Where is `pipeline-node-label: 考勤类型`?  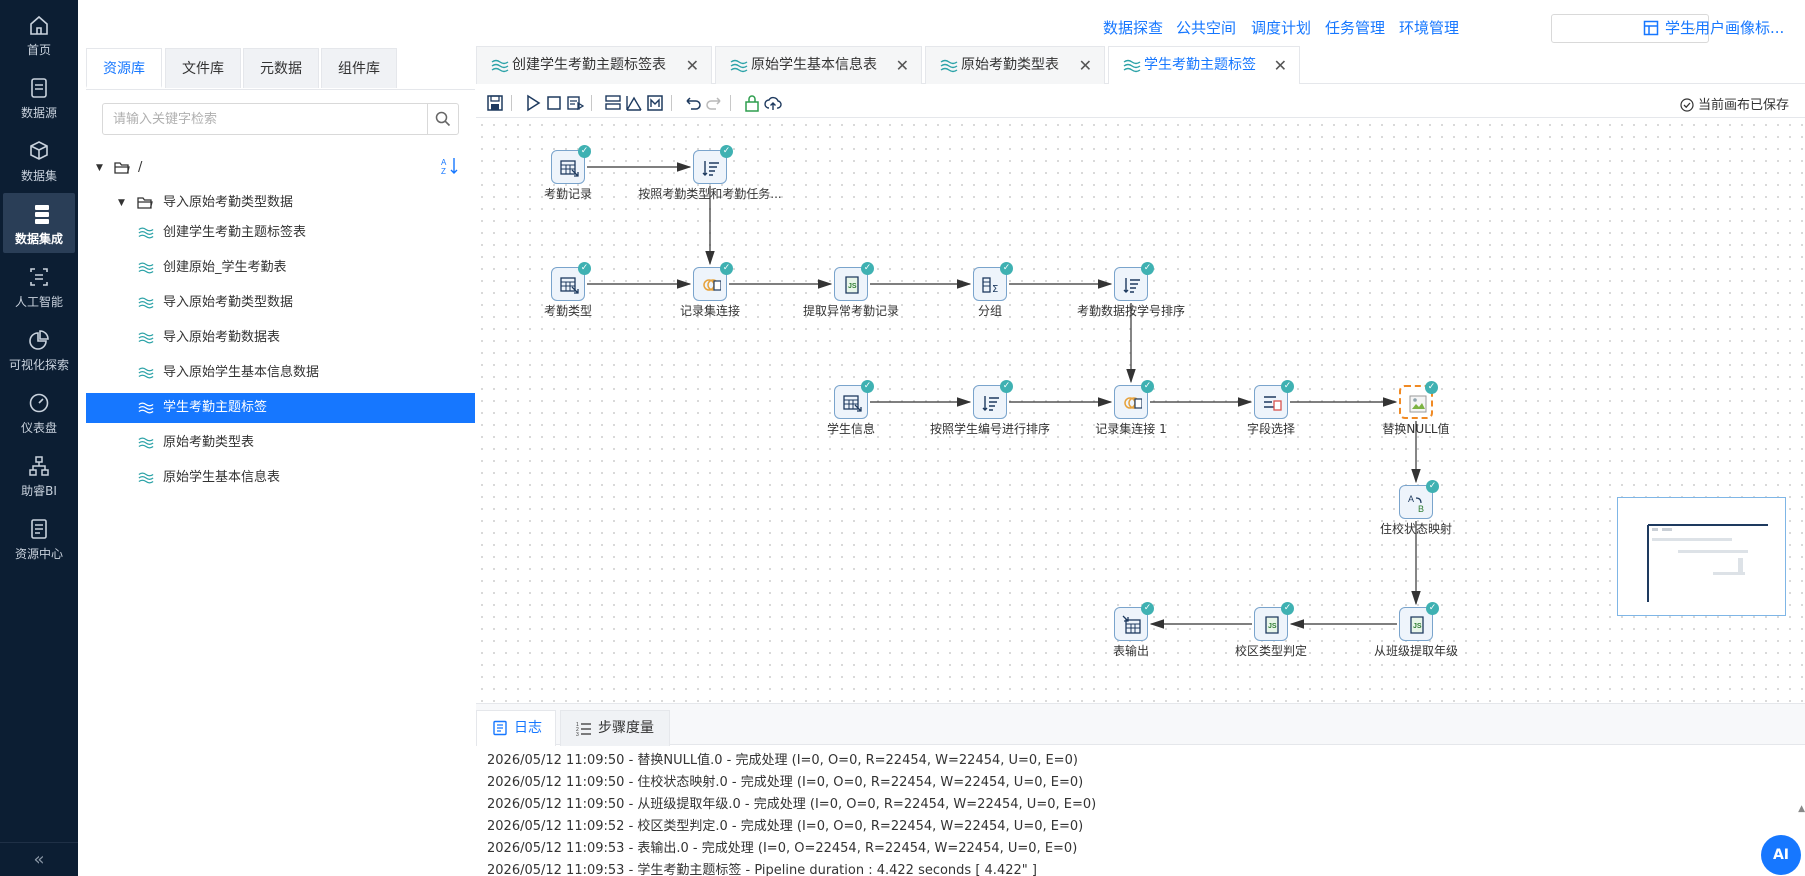
pipeline-node-label: 考勤类型 is located at coordinates (568, 311).